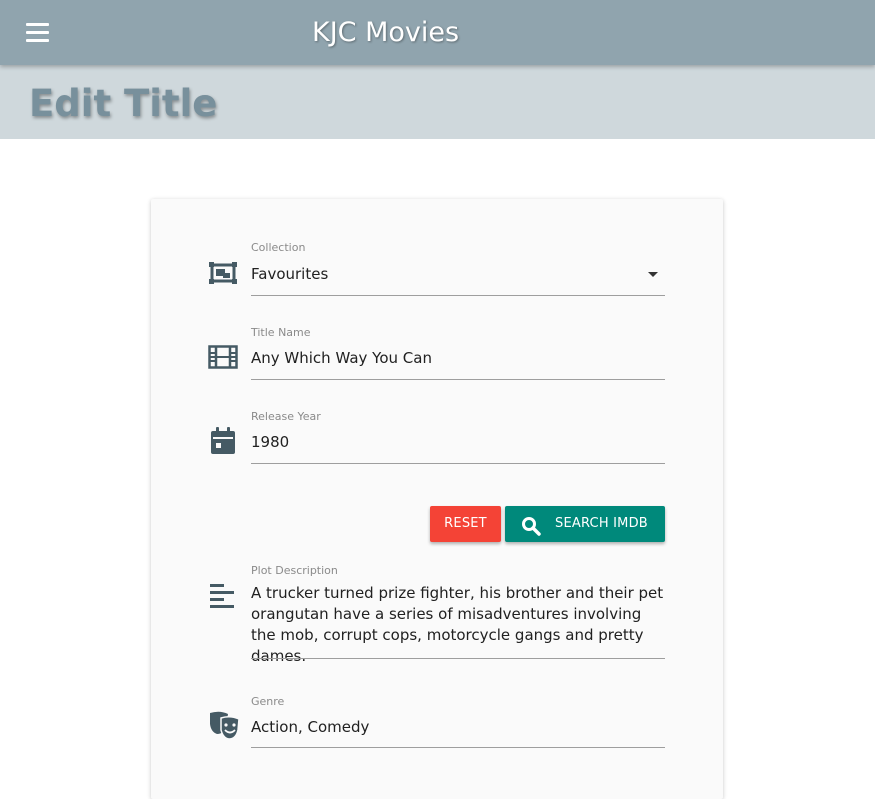  What do you see at coordinates (278, 247) in the screenshot?
I see `collection-label: Collection` at bounding box center [278, 247].